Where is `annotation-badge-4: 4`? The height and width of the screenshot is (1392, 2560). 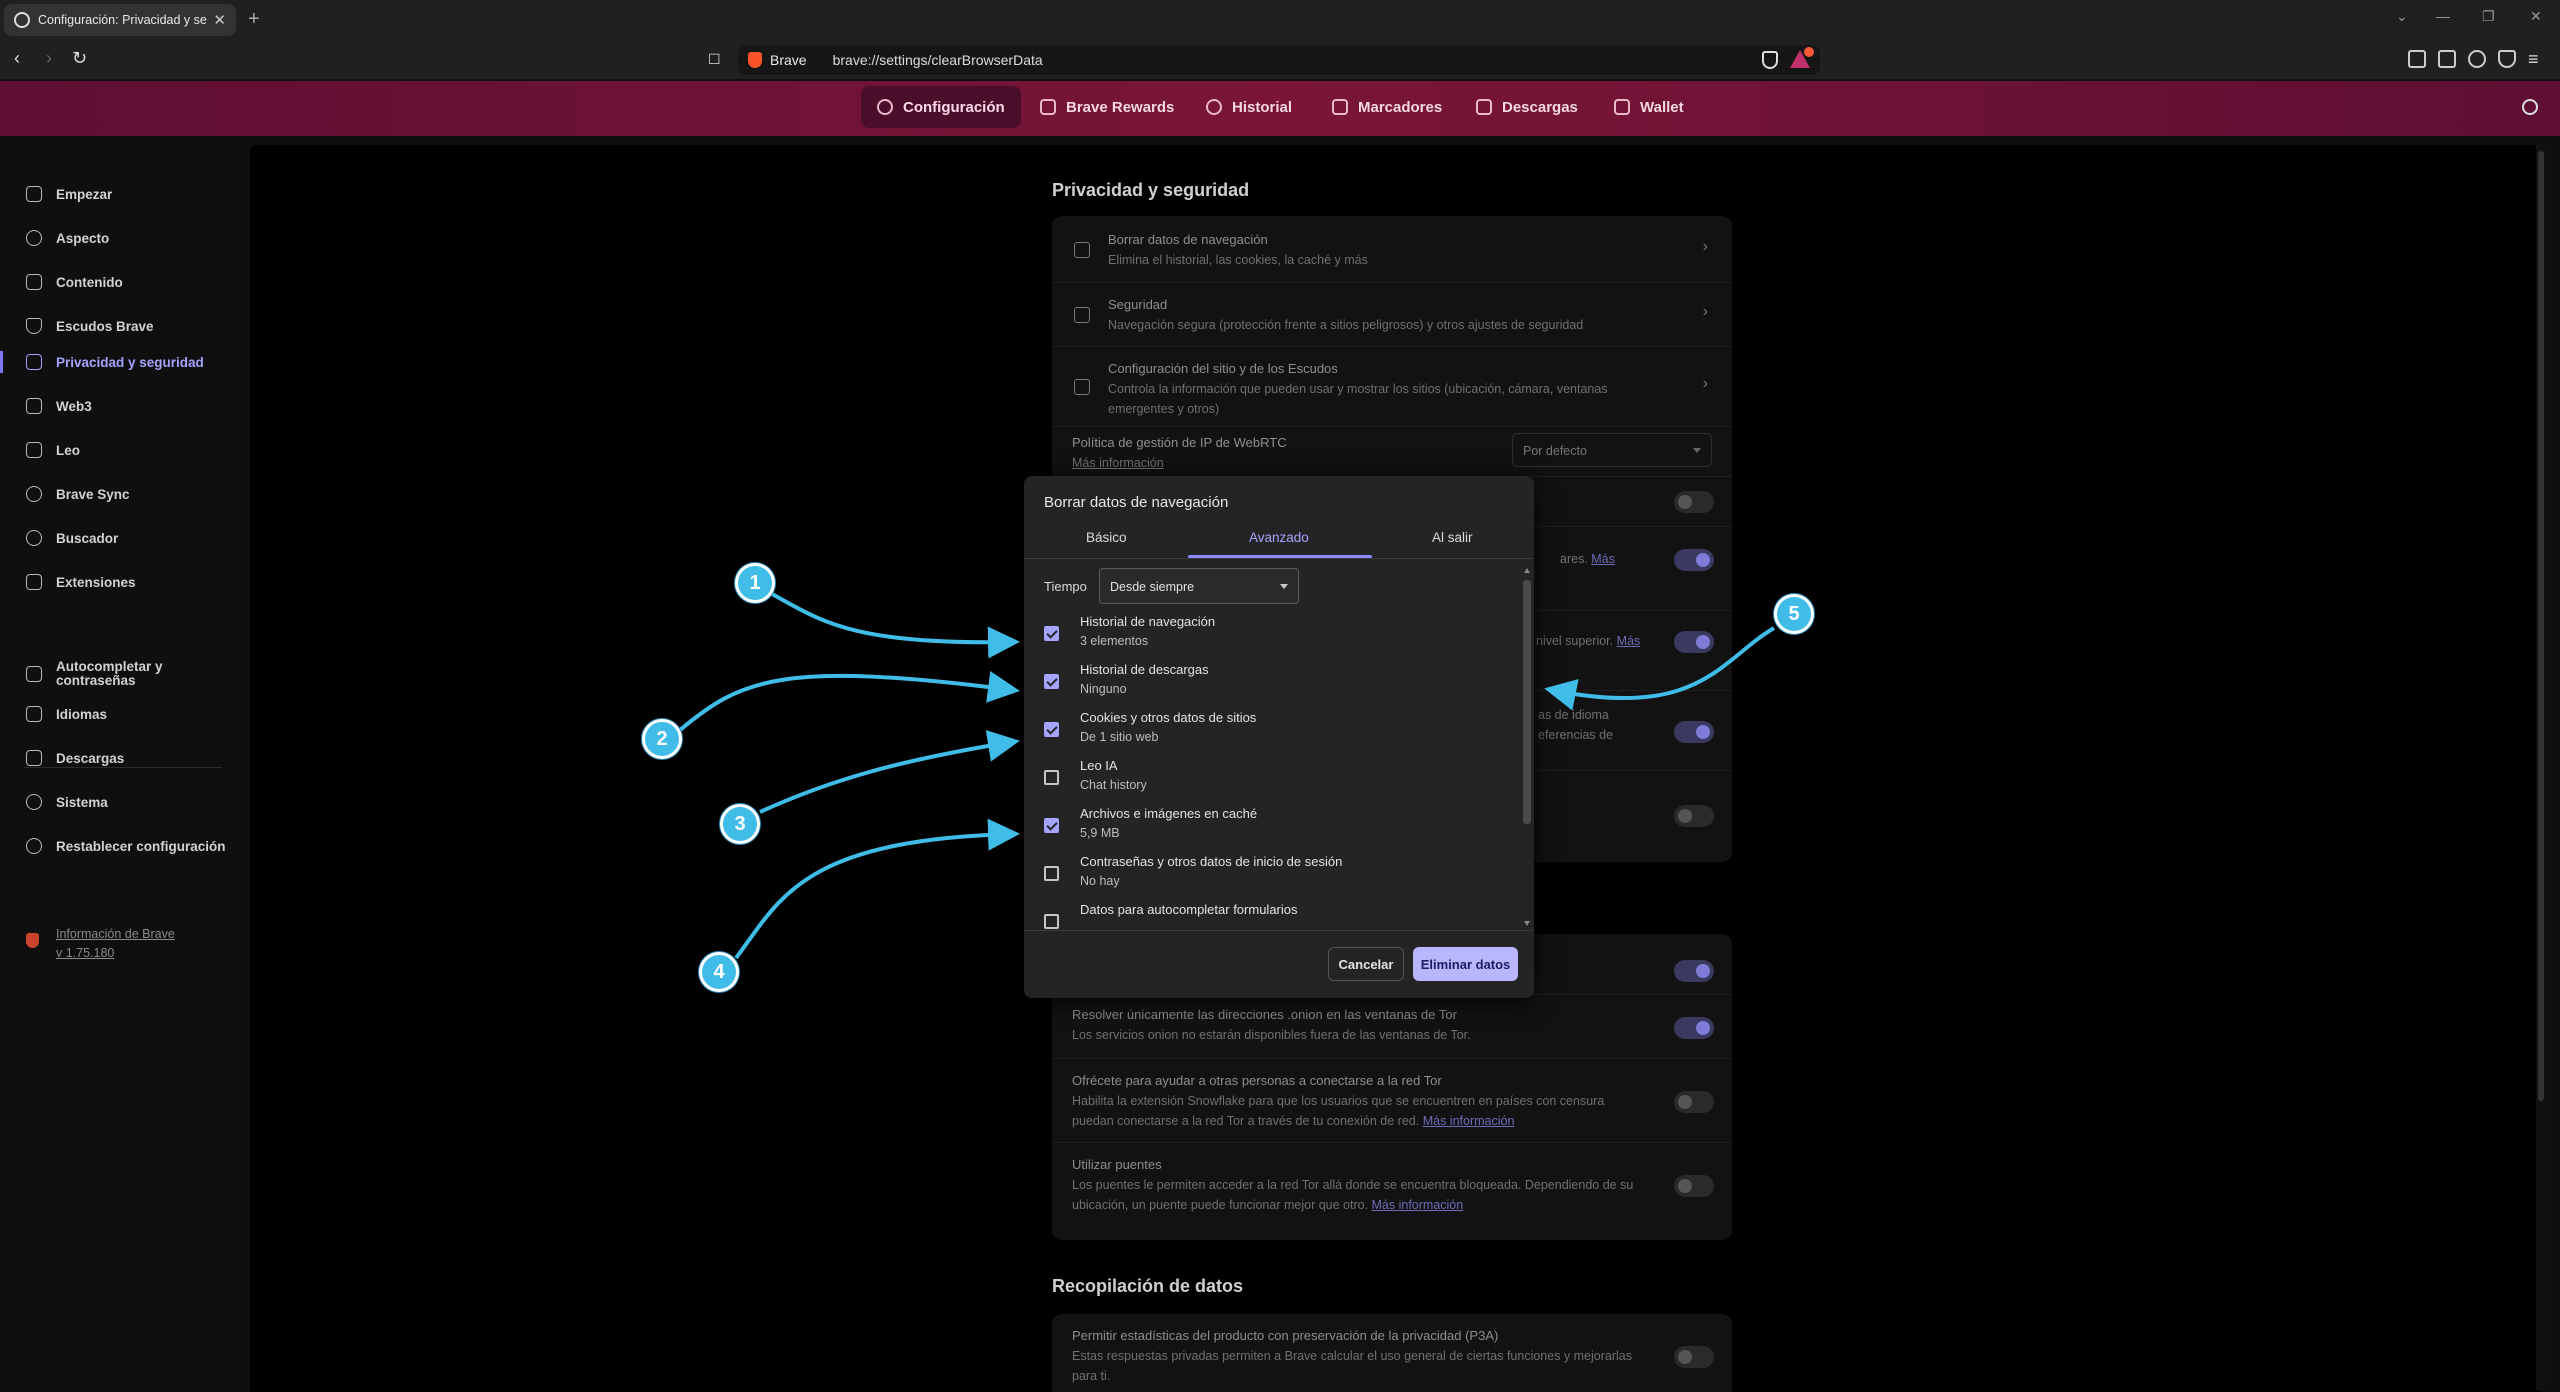 annotation-badge-4: 4 is located at coordinates (719, 972).